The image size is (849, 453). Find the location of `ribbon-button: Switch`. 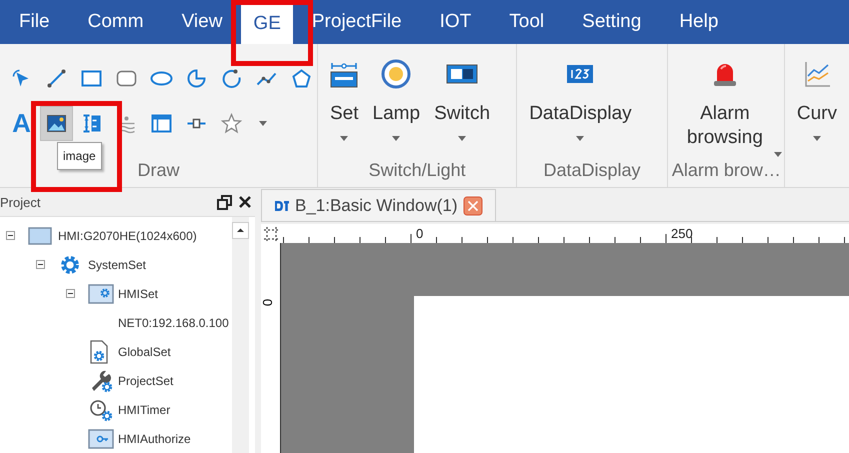

ribbon-button: Switch is located at coordinates (462, 105).